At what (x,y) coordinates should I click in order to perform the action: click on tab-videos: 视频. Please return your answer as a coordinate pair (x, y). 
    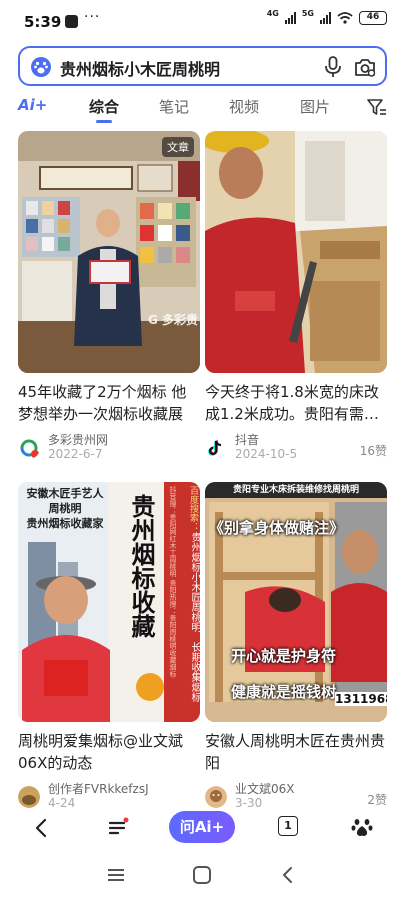
    Looking at the image, I should click on (244, 106).